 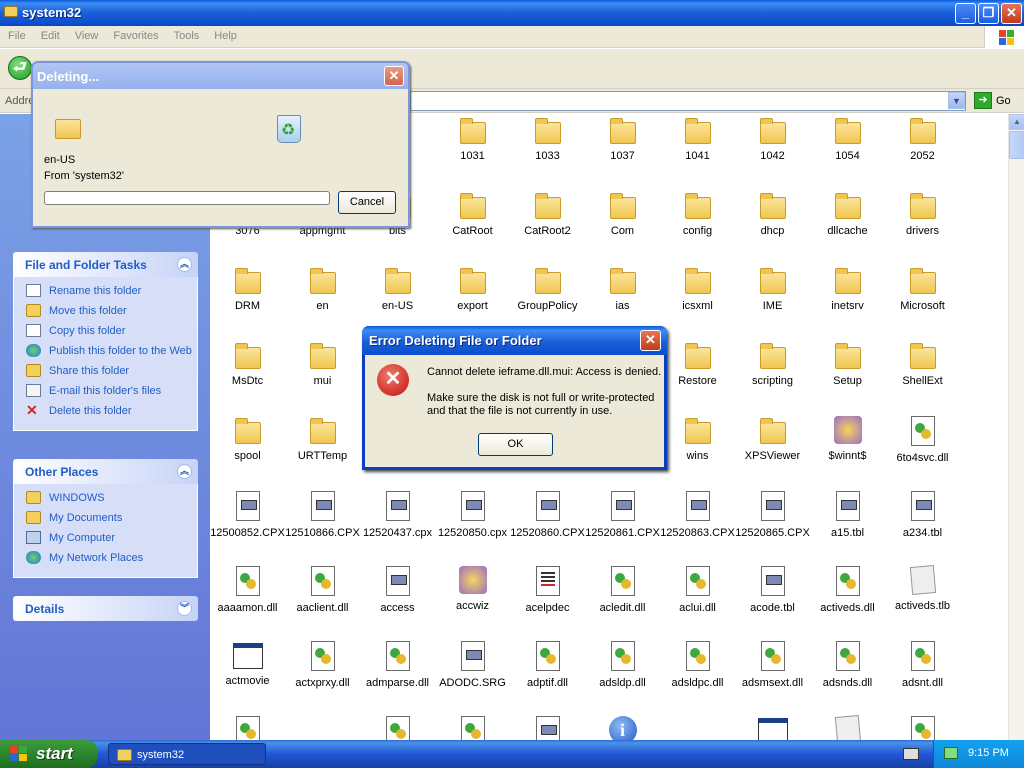 I want to click on file-item: a15.tbl, so click(x=847, y=515).